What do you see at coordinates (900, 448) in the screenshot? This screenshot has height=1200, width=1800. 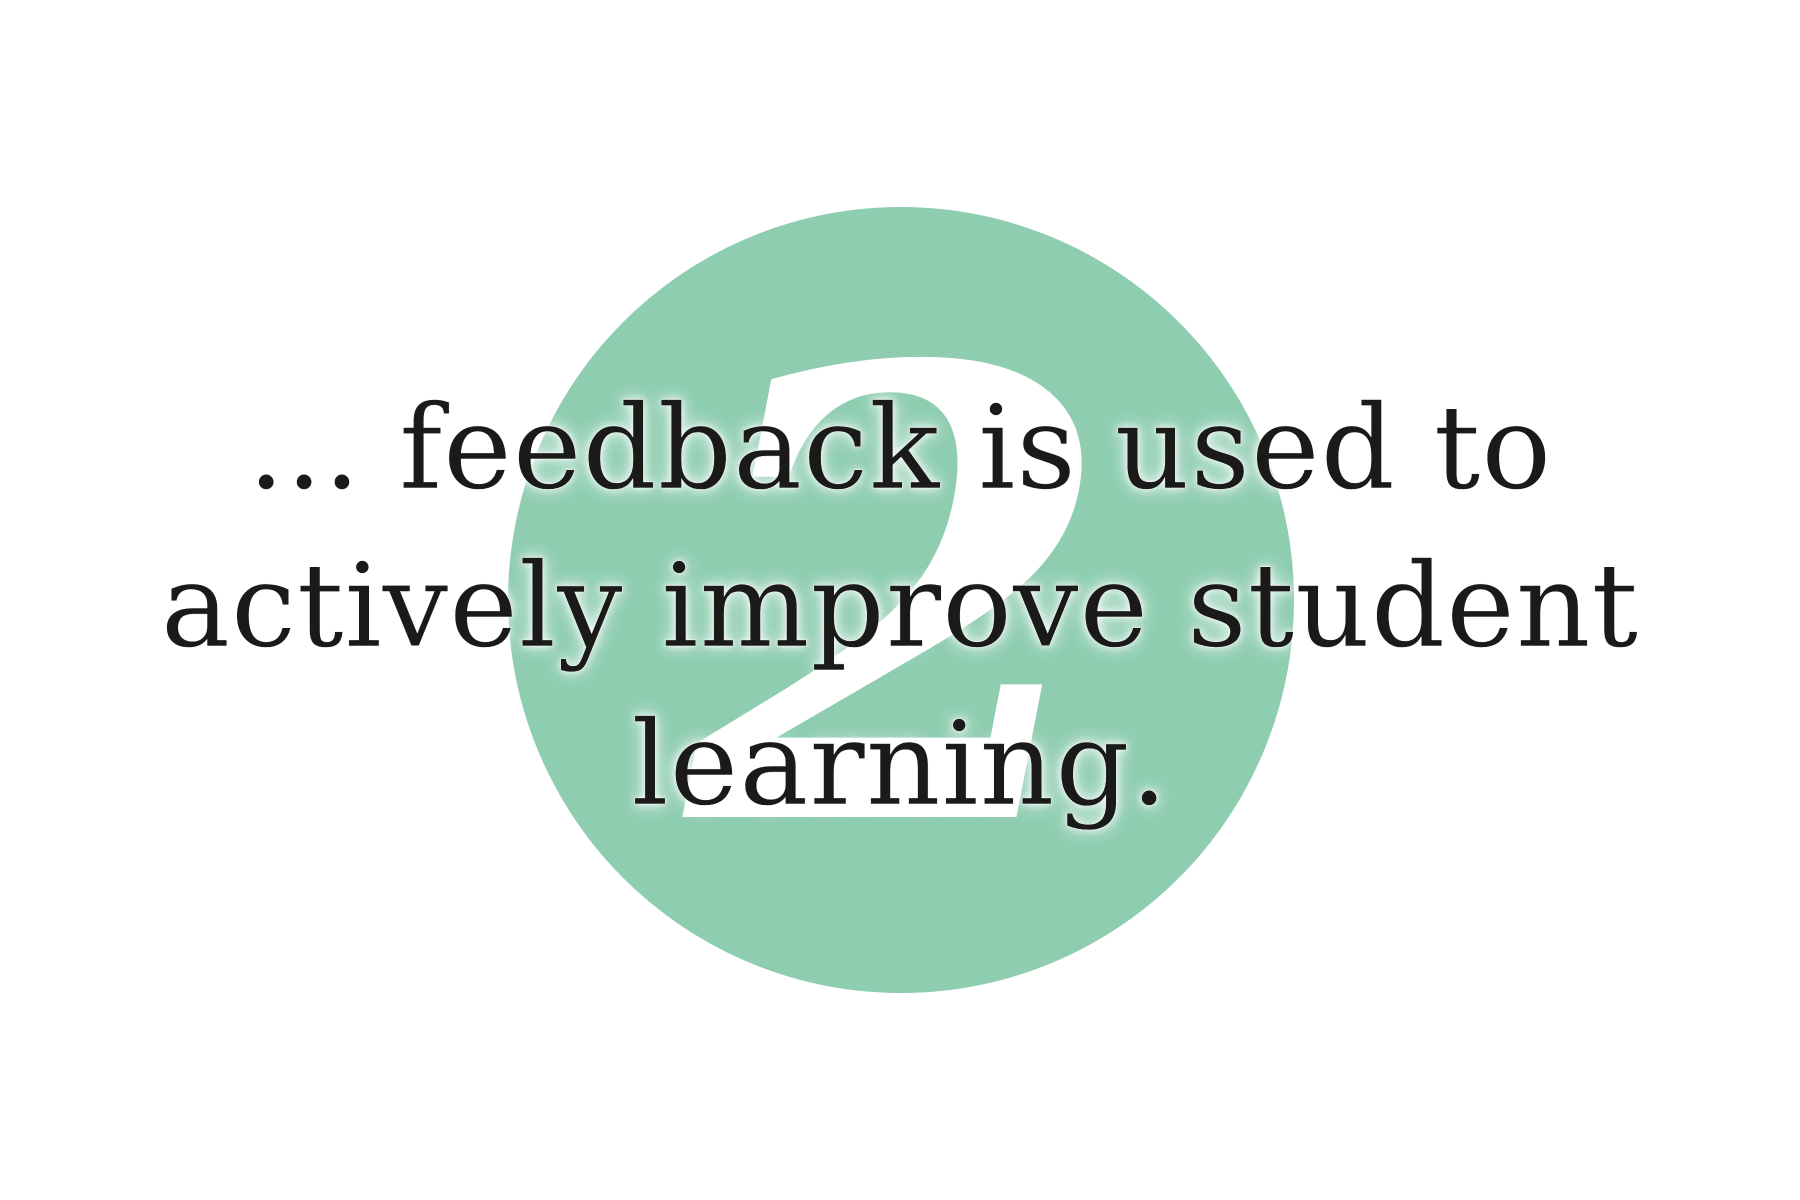 I see `statement-line-1: ... feedback is used to` at bounding box center [900, 448].